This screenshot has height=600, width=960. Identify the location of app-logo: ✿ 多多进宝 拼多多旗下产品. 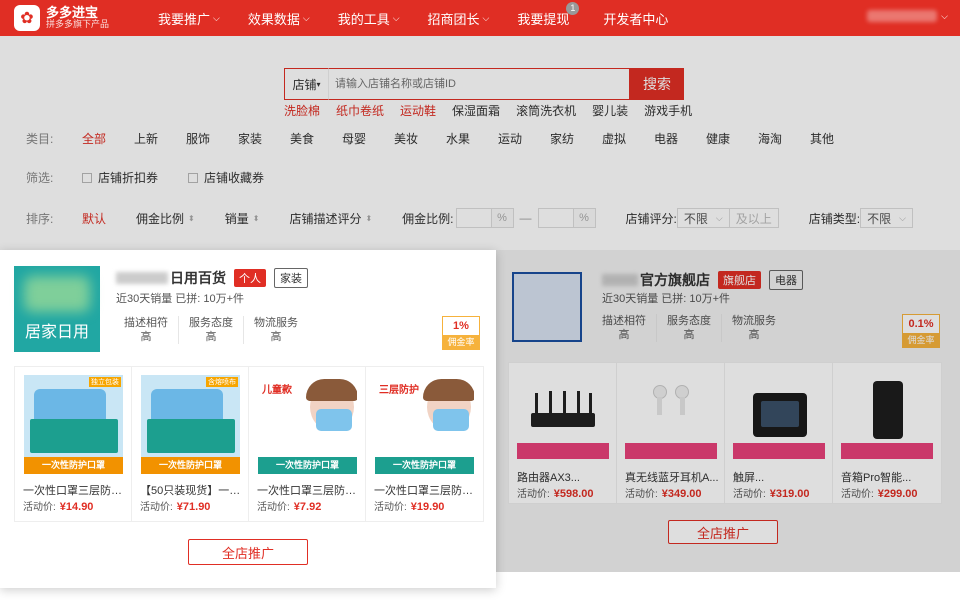
(84, 18).